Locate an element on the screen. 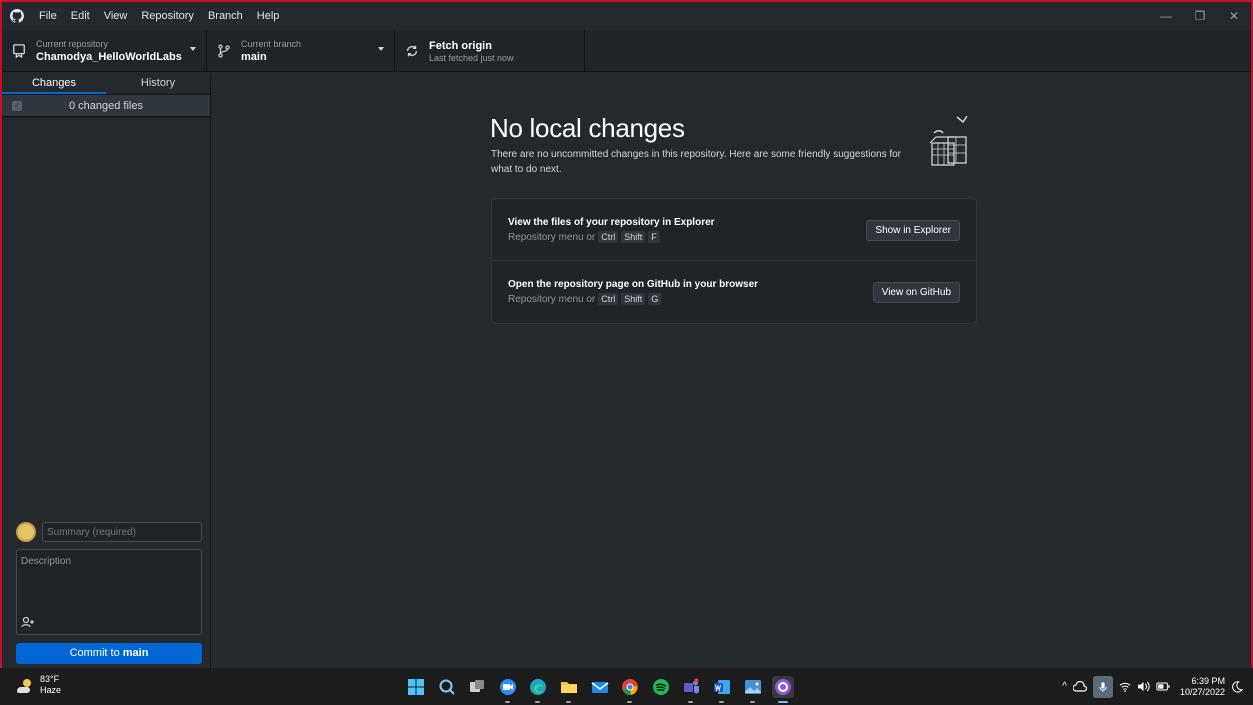 Image resolution: width=1253 pixels, height=705 pixels. branch-selector: Current branch main is located at coordinates (301, 51).